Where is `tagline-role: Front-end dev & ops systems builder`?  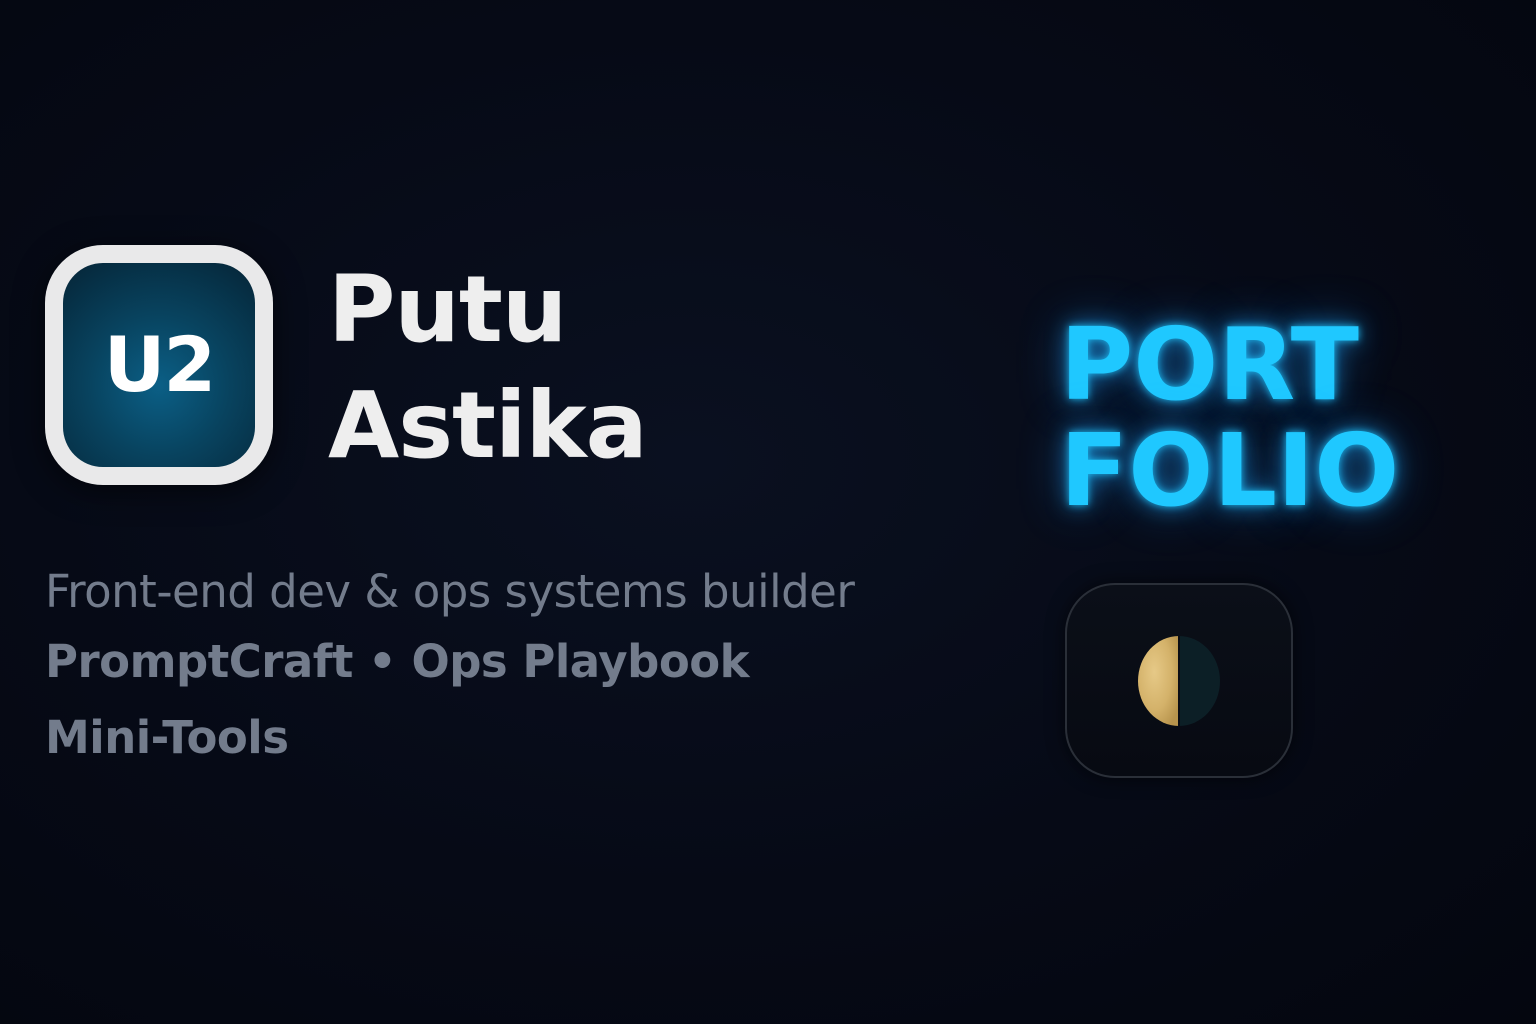 tagline-role: Front-end dev & ops systems builder is located at coordinates (450, 591).